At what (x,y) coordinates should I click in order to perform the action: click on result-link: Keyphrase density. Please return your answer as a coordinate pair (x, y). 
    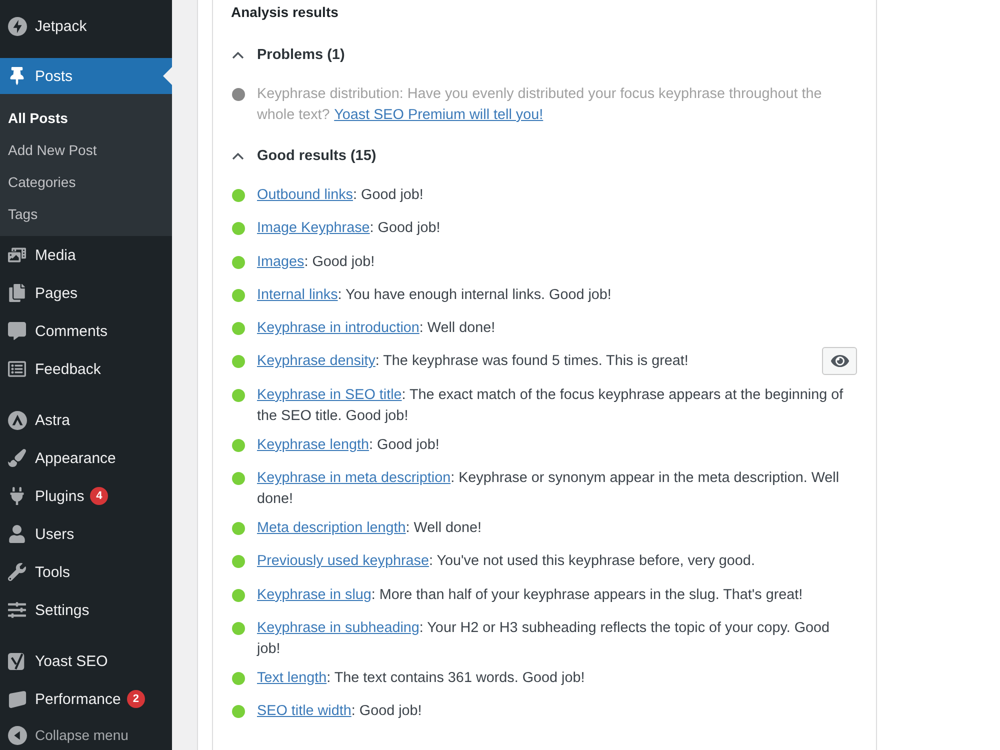
    Looking at the image, I should click on (316, 361).